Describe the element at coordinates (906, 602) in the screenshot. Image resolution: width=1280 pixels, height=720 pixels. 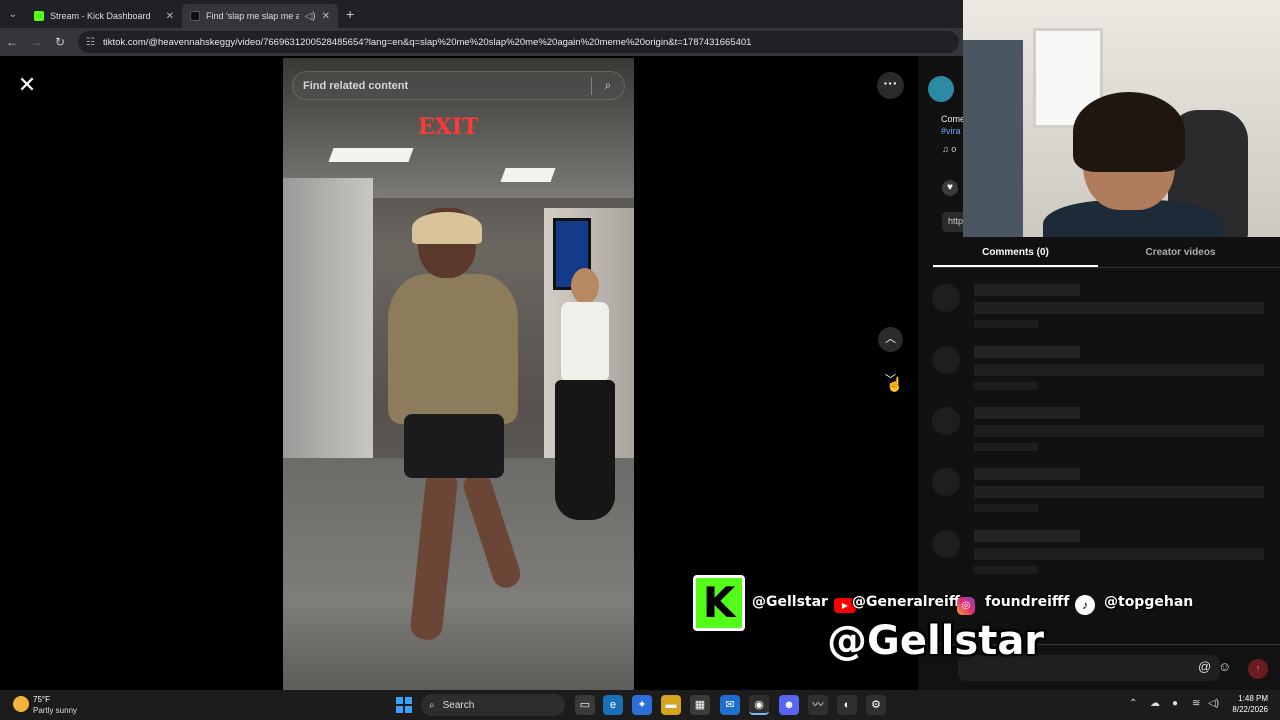
I see `youtube-handle: @Generalreiff` at that location.